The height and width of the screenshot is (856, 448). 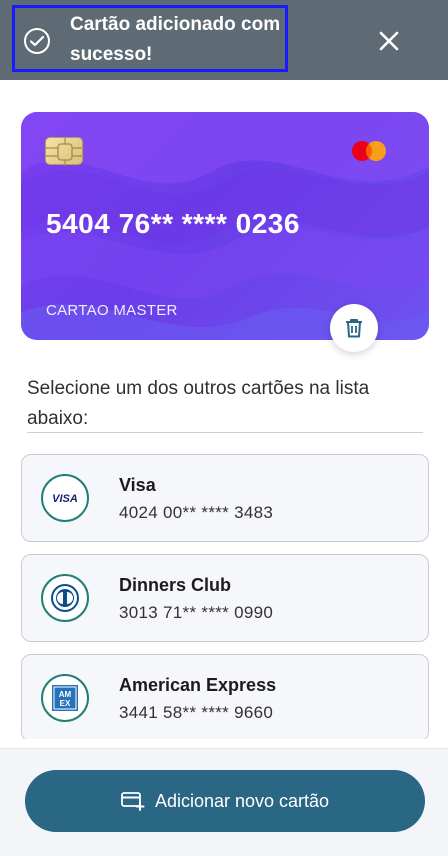 I want to click on close-icon, so click(x=389, y=41).